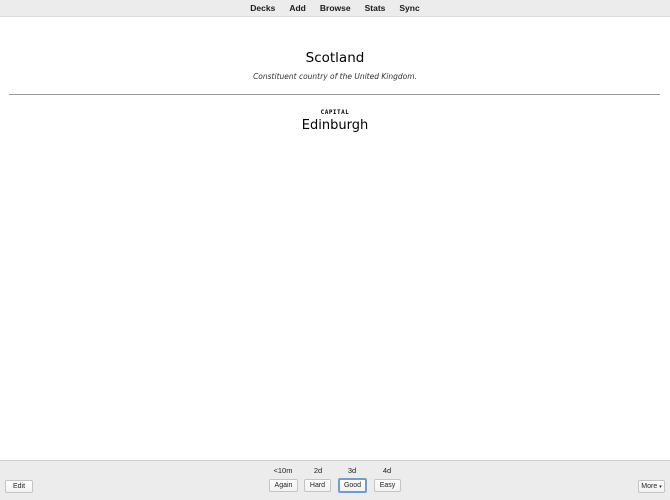 This screenshot has height=500, width=670. I want to click on more-button: More ▾, so click(651, 486).